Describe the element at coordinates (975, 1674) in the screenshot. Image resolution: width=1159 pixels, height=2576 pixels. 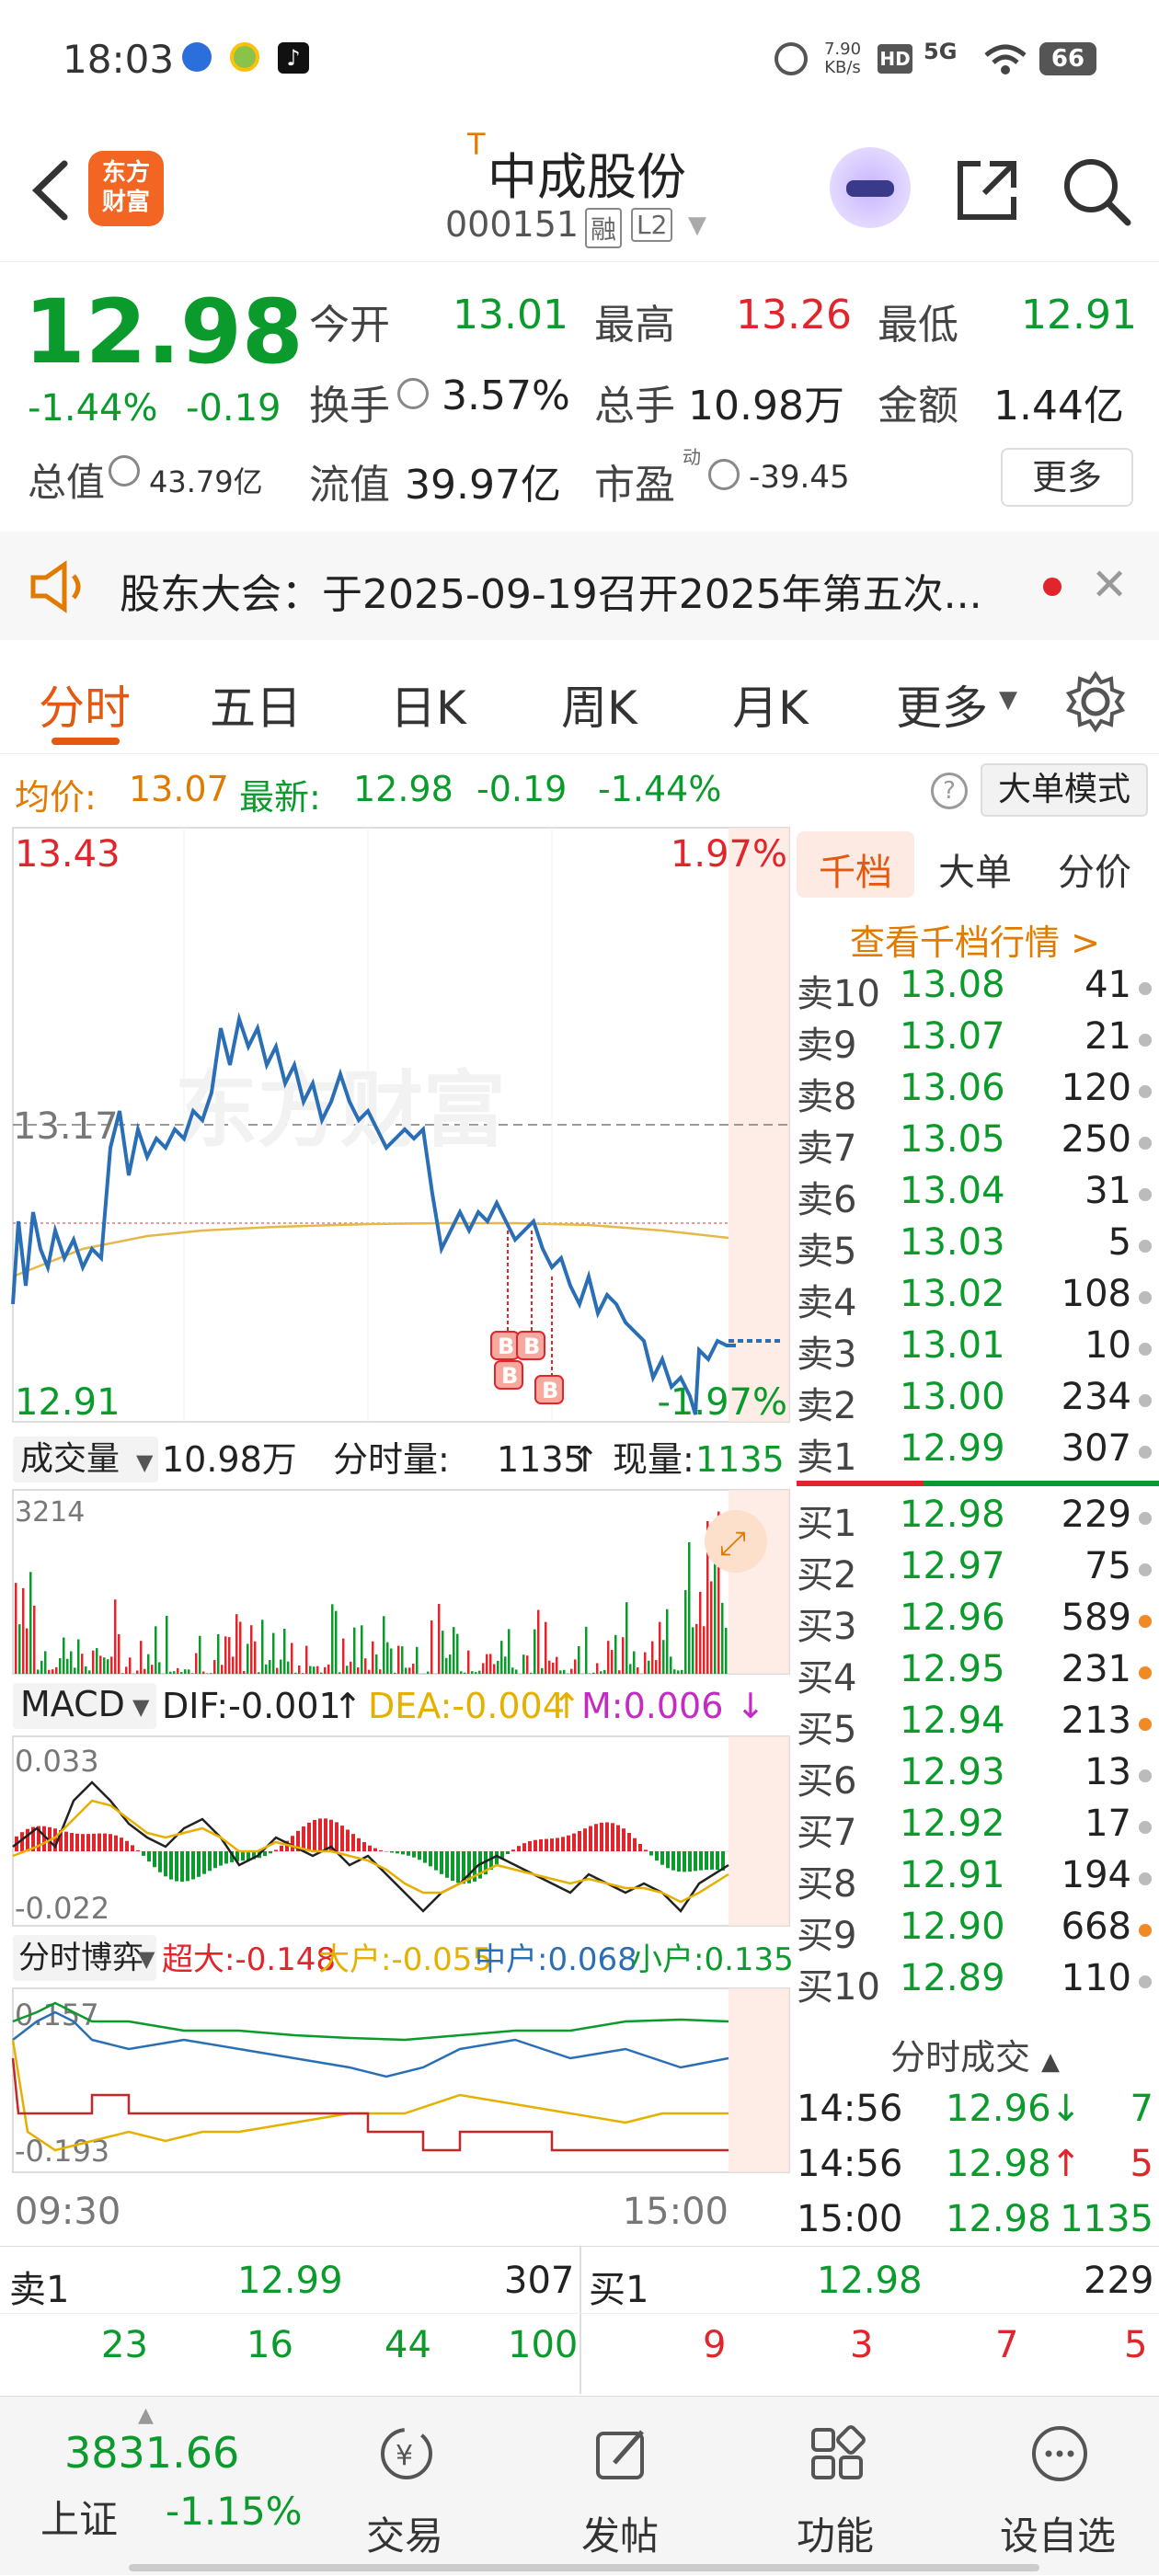
I see `bids-row: 买412.95231` at that location.